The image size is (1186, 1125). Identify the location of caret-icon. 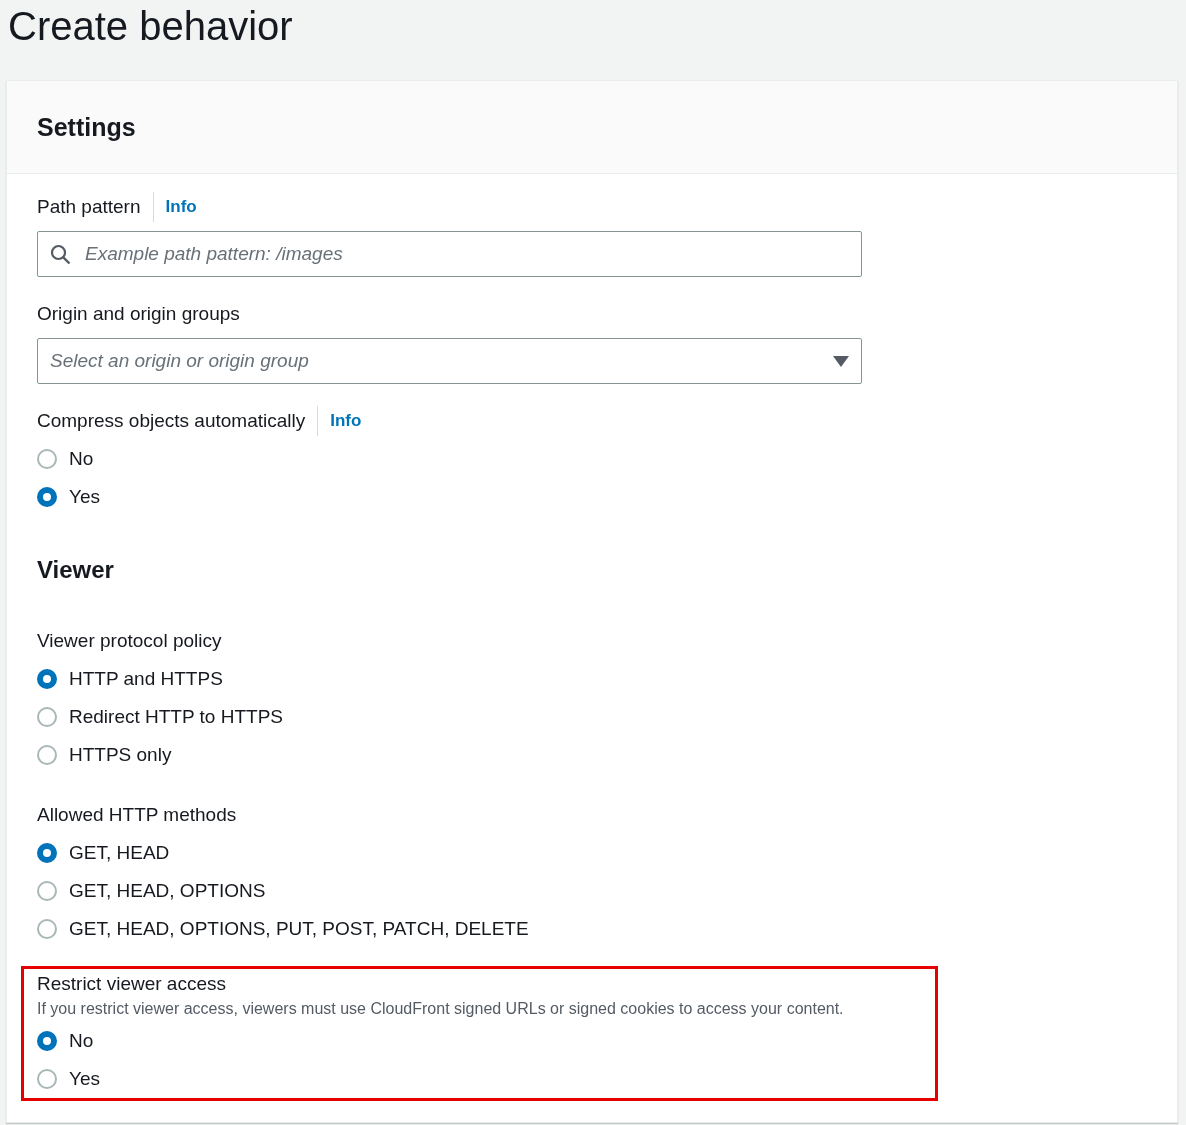
(841, 361).